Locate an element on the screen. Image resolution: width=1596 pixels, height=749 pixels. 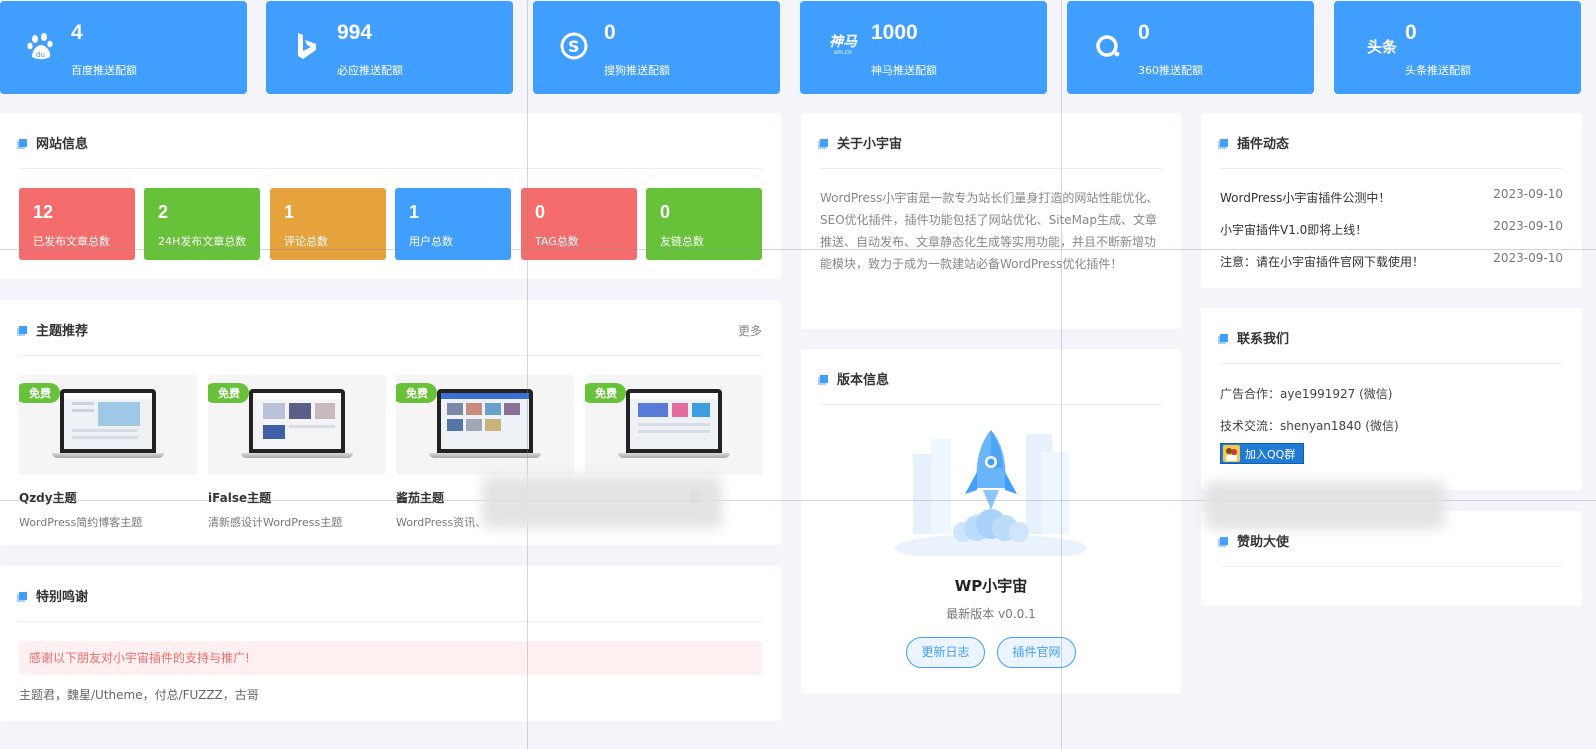
join-qq-group-button: 加入QQ群 is located at coordinates (1262, 453).